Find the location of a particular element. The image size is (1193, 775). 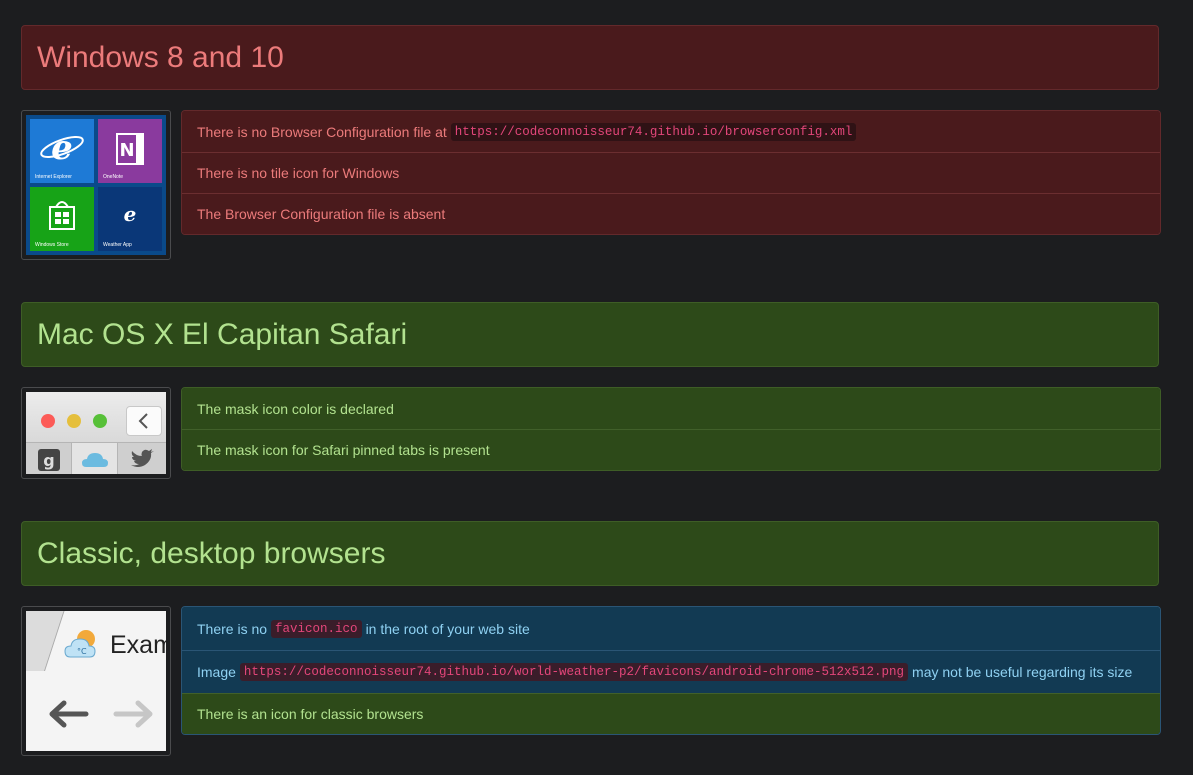

section-title-windows: Windows 8 and 10 is located at coordinates (590, 57).